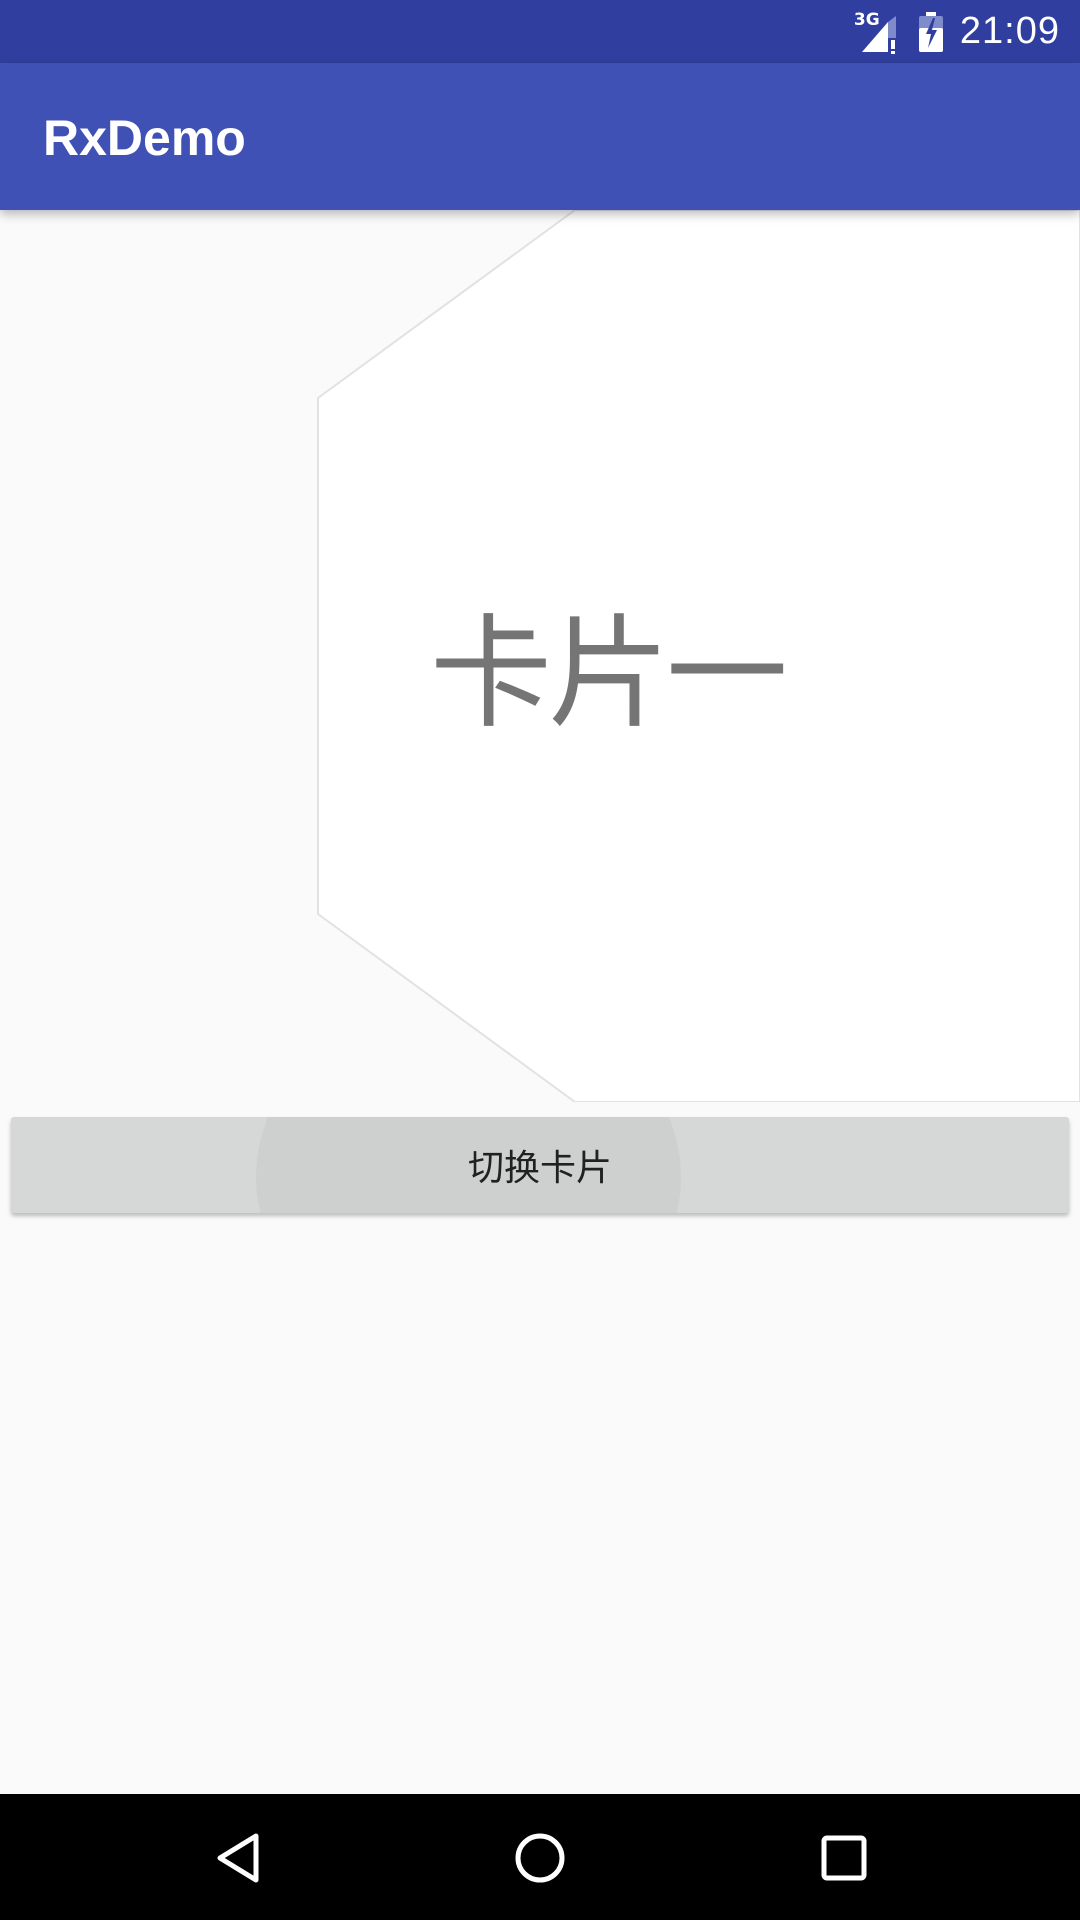 The height and width of the screenshot is (1920, 1080). What do you see at coordinates (844, 1858) in the screenshot?
I see `recents-icon` at bounding box center [844, 1858].